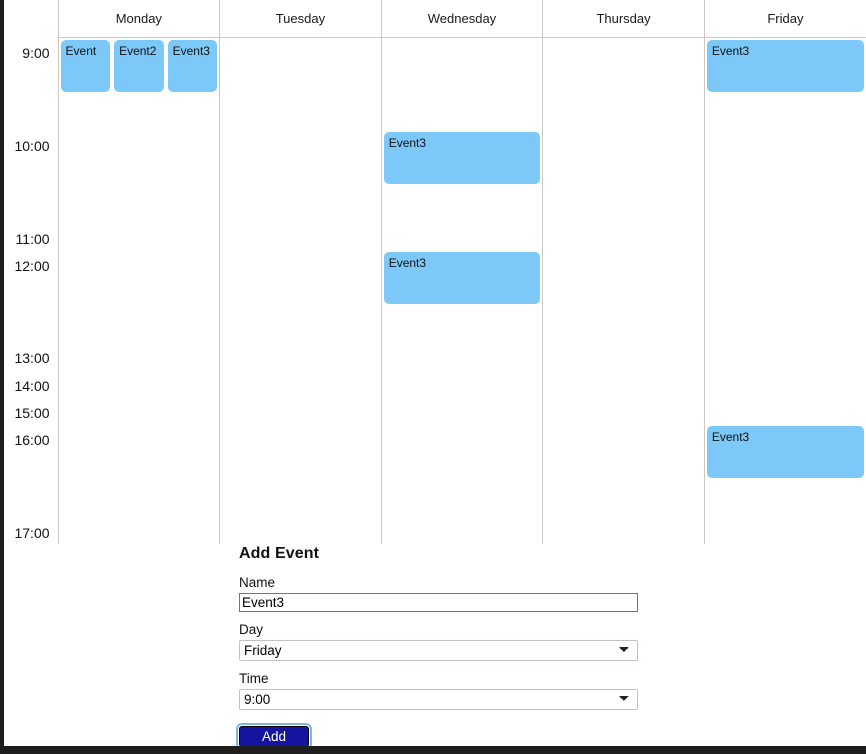 The height and width of the screenshot is (754, 866). What do you see at coordinates (31, 470) in the screenshot?
I see `time-slot-label-cell: 16:00` at bounding box center [31, 470].